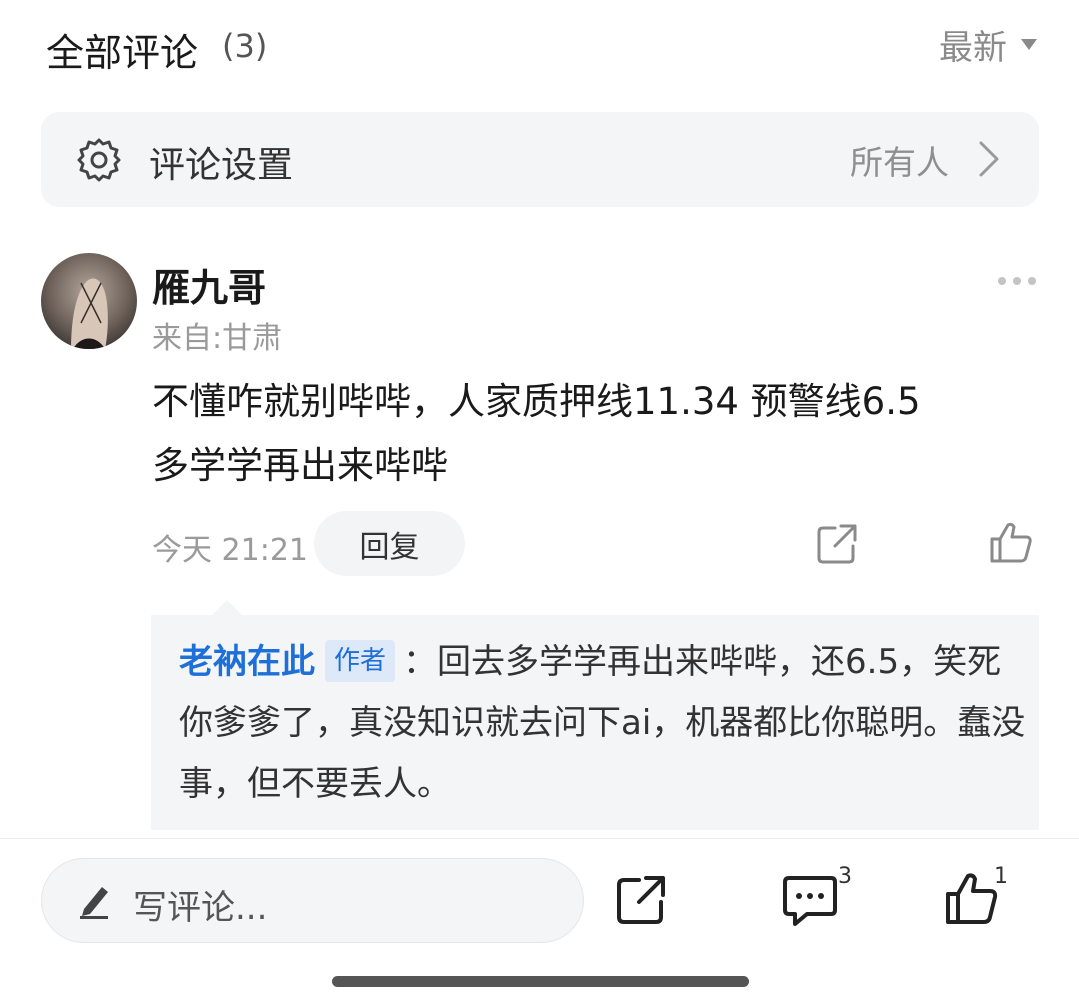  I want to click on chevron-right-icon, so click(989, 159).